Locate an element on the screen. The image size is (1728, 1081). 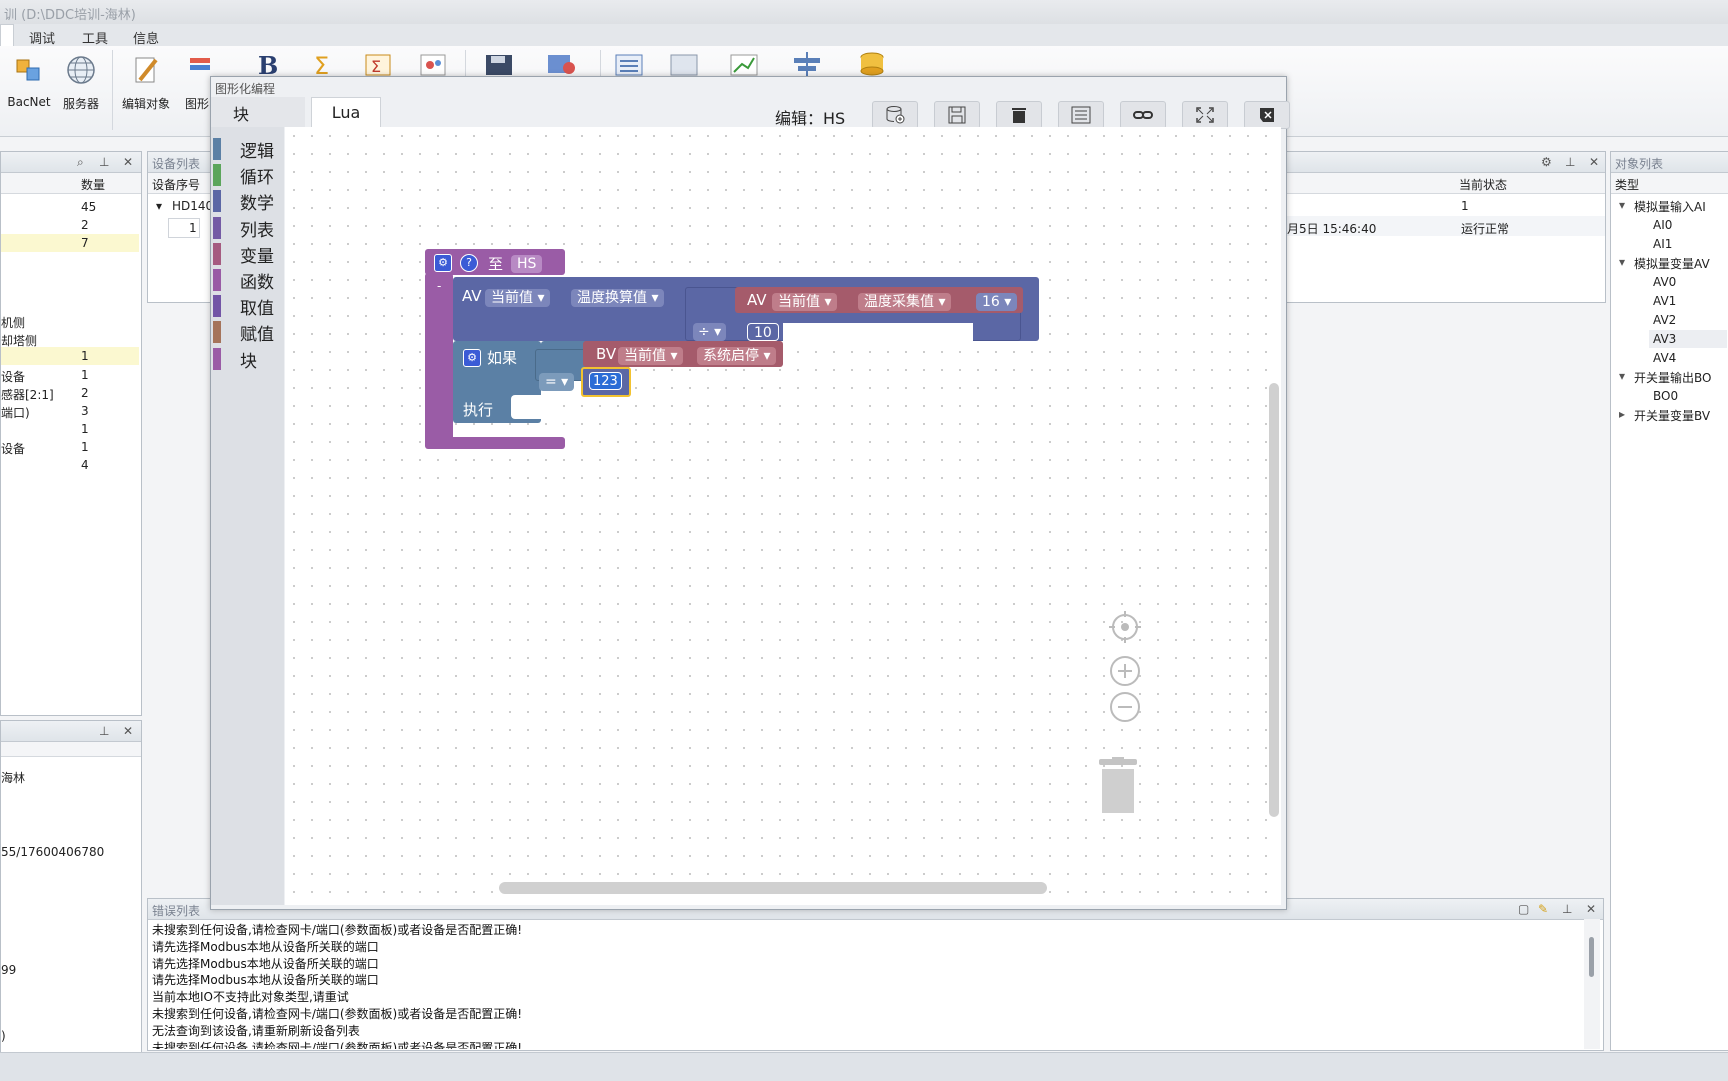
menu-debug: 调试 is located at coordinates (42, 37).